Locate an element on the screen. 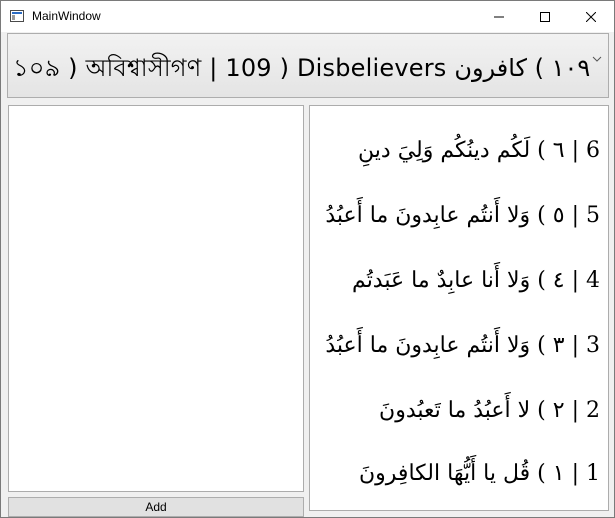 This screenshot has height=518, width=615. verse-text: 1 | ١ ) قُل يا أَيُّهَا الكافِرونَ is located at coordinates (479, 473).